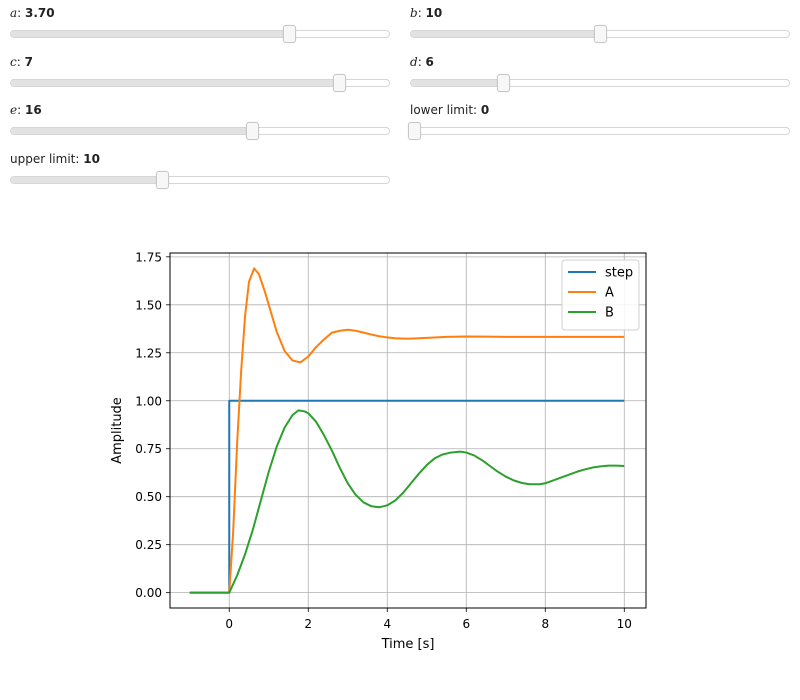  What do you see at coordinates (148, 545) in the screenshot?
I see `y-tick-label: 0.25` at bounding box center [148, 545].